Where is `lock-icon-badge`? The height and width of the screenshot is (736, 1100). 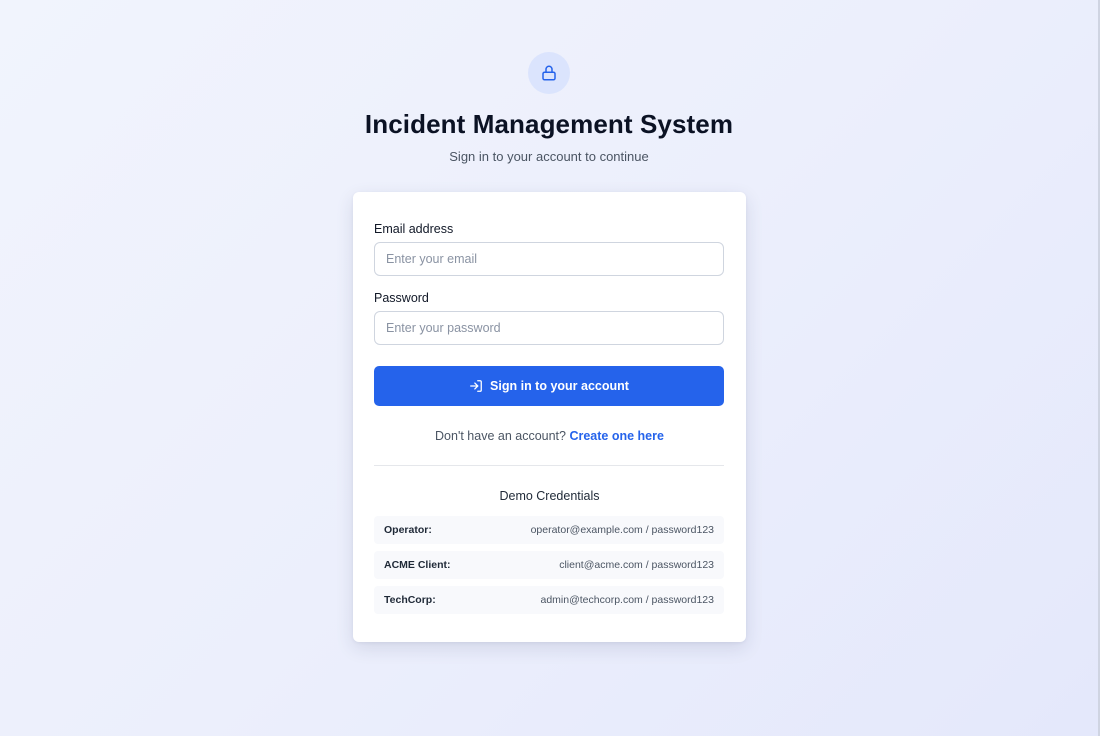 lock-icon-badge is located at coordinates (549, 73).